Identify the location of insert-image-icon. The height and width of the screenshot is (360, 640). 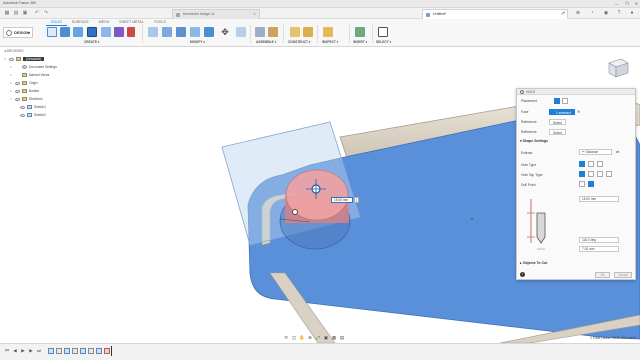
(360, 32).